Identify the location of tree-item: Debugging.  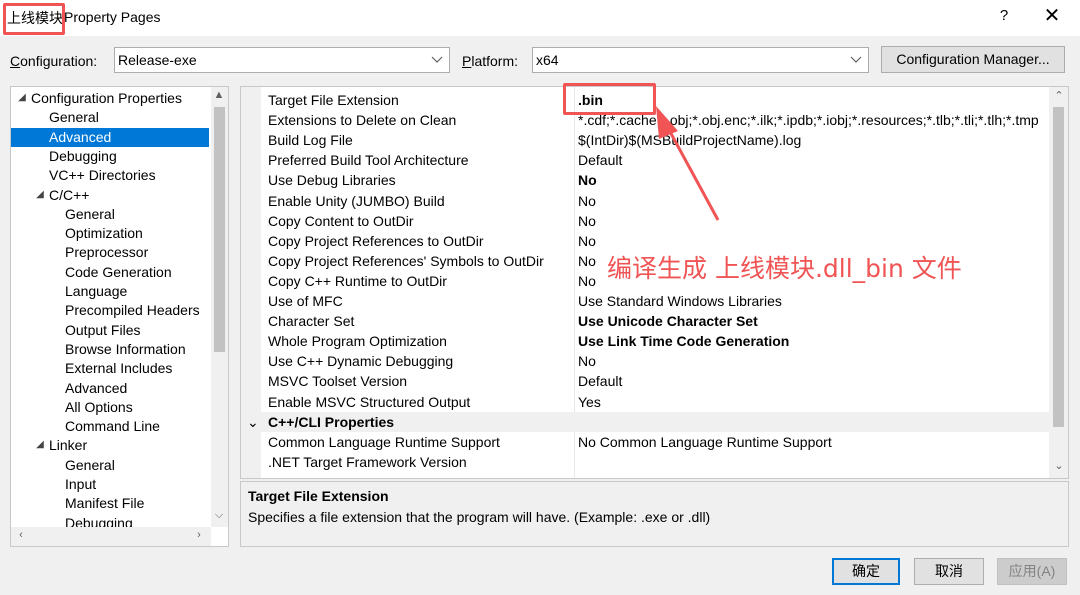
(83, 156).